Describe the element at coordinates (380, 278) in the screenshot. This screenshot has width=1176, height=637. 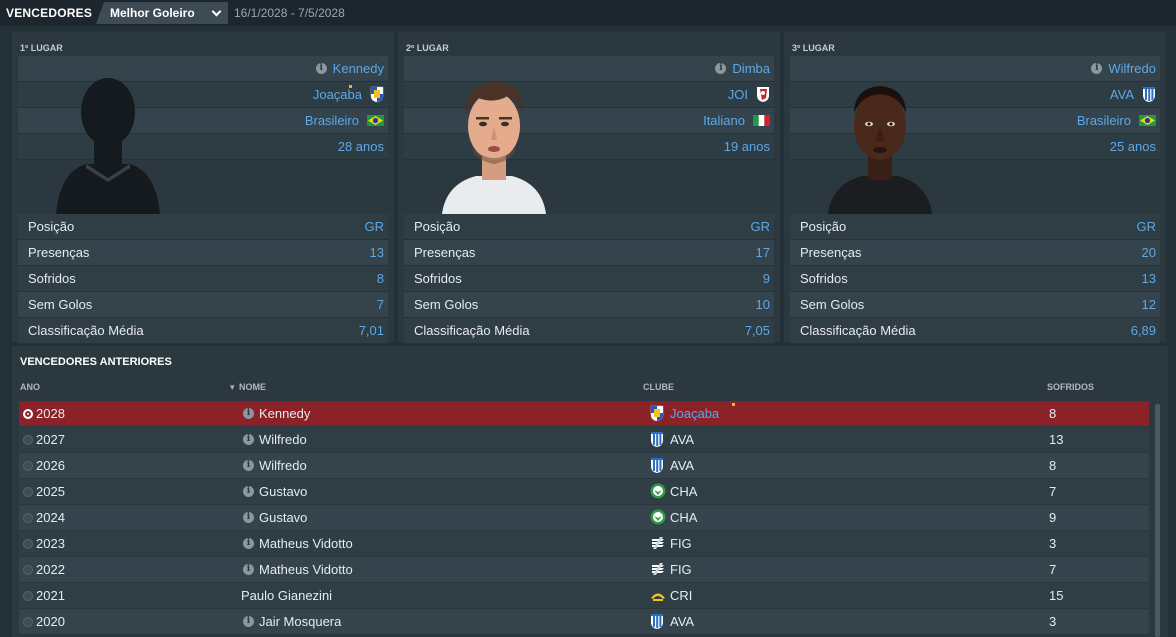
I see `stat-value: 8` at that location.